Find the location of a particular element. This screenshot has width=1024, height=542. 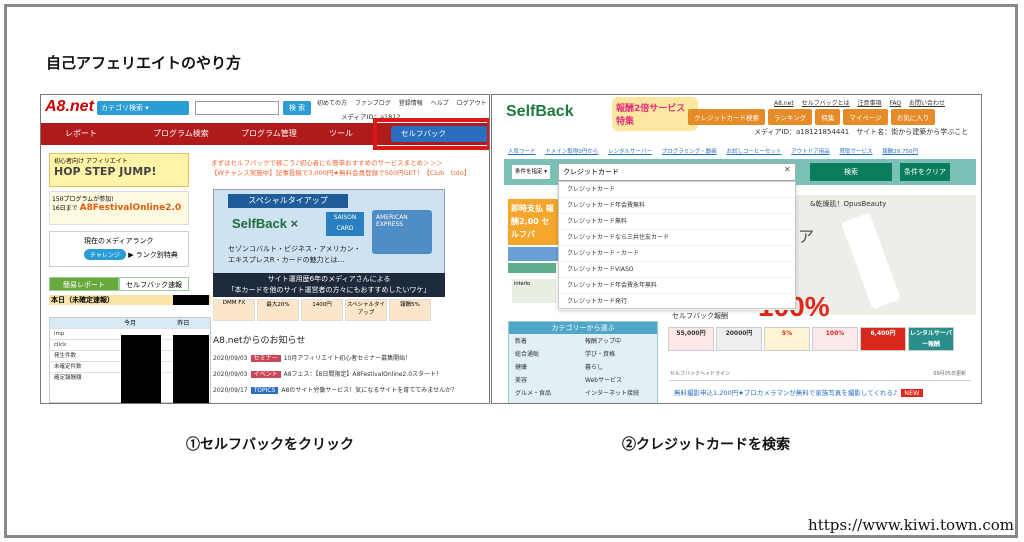

ranking-button: ランキング is located at coordinates (790, 117).